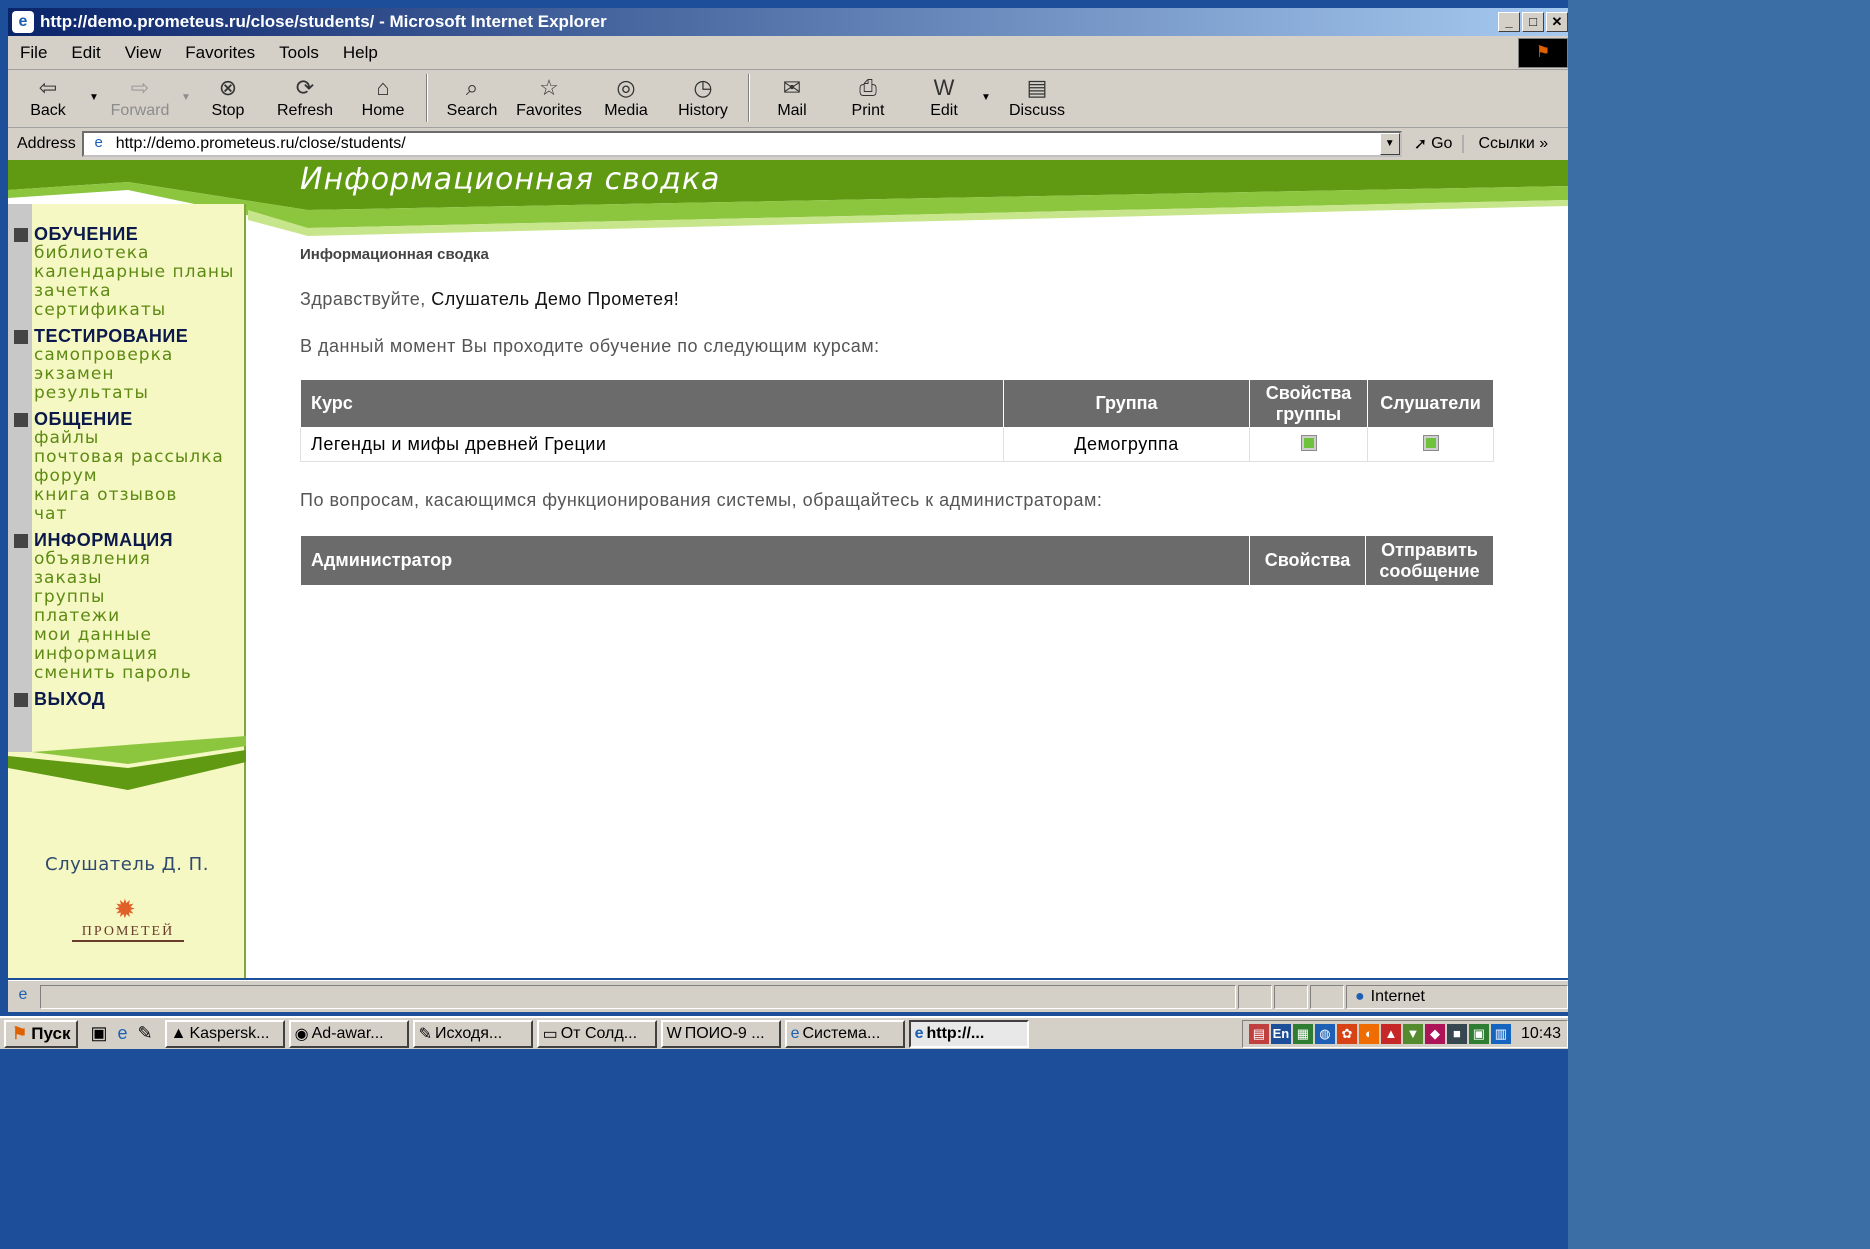  Describe the element at coordinates (228, 98) in the screenshot. I see `stop-button: ⊗ Stop` at that location.